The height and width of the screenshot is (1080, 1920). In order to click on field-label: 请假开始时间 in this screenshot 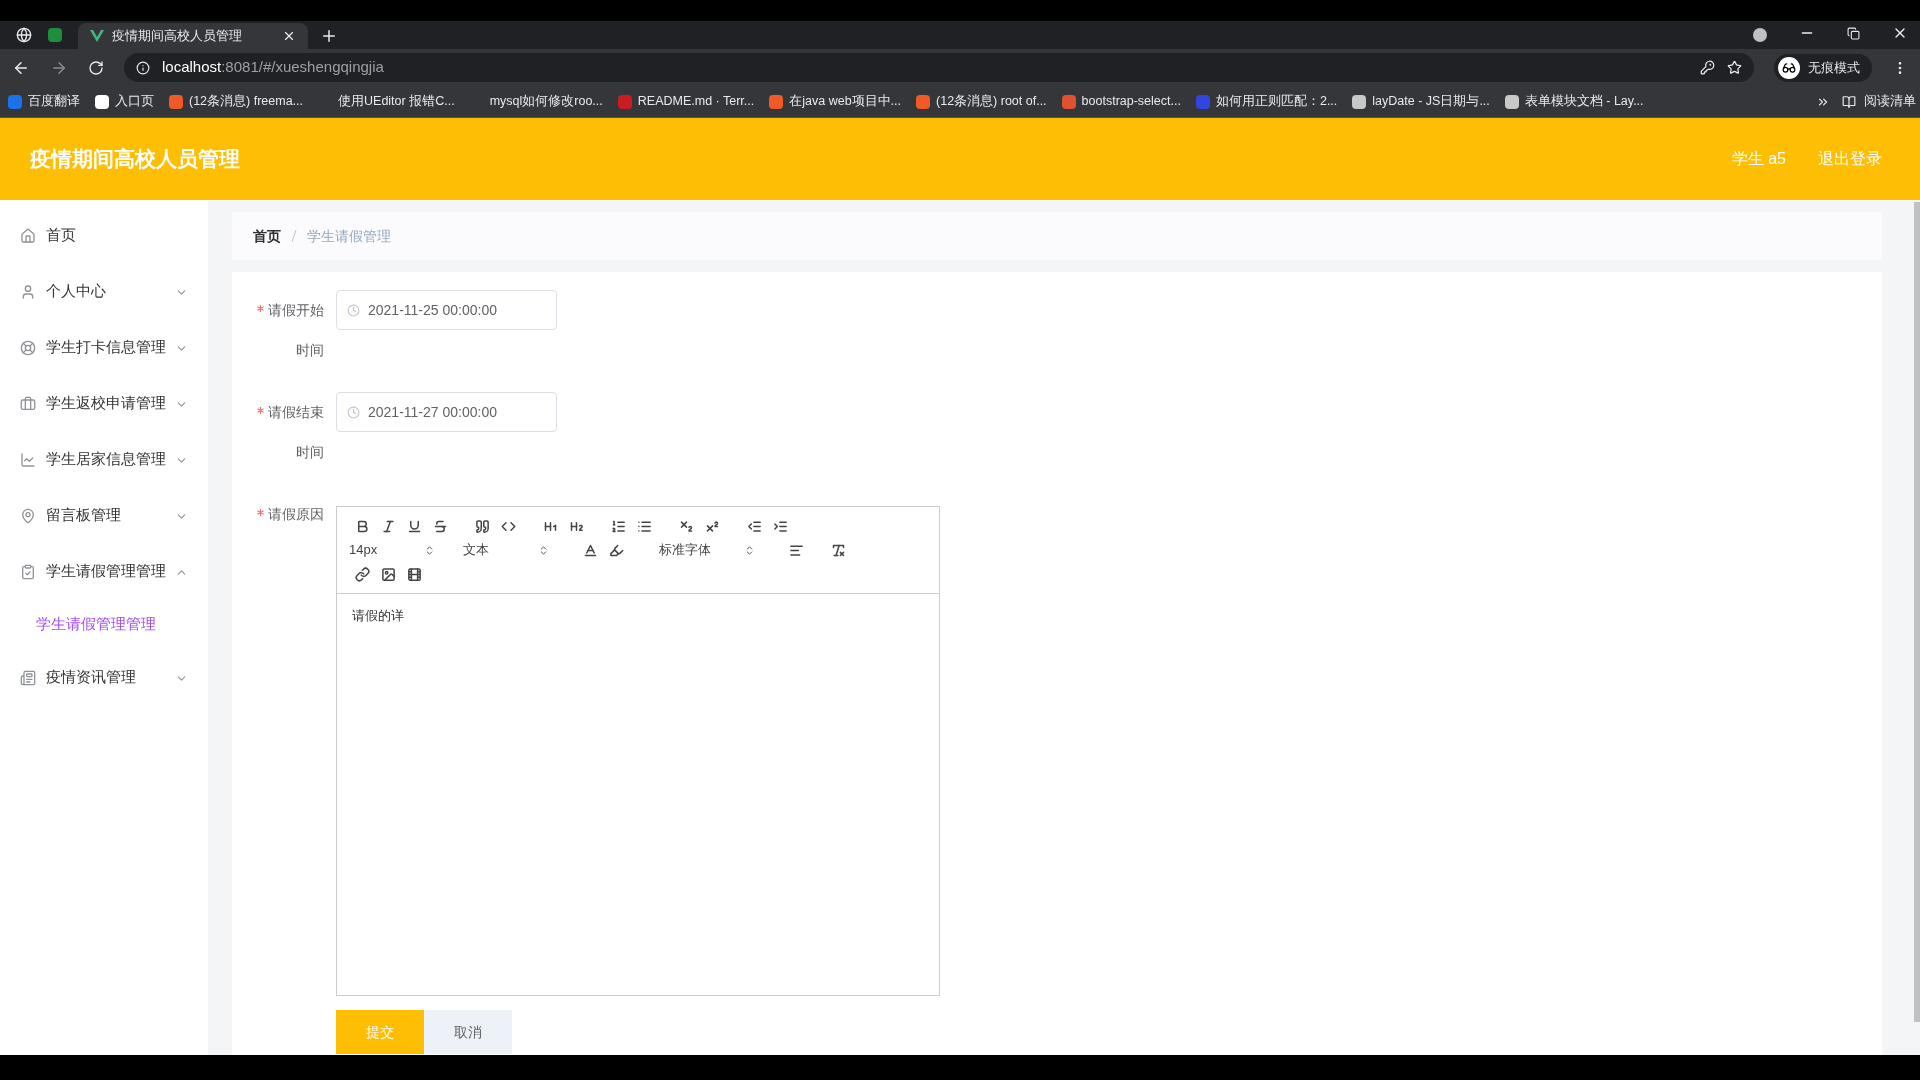, I will do `click(284, 341)`.